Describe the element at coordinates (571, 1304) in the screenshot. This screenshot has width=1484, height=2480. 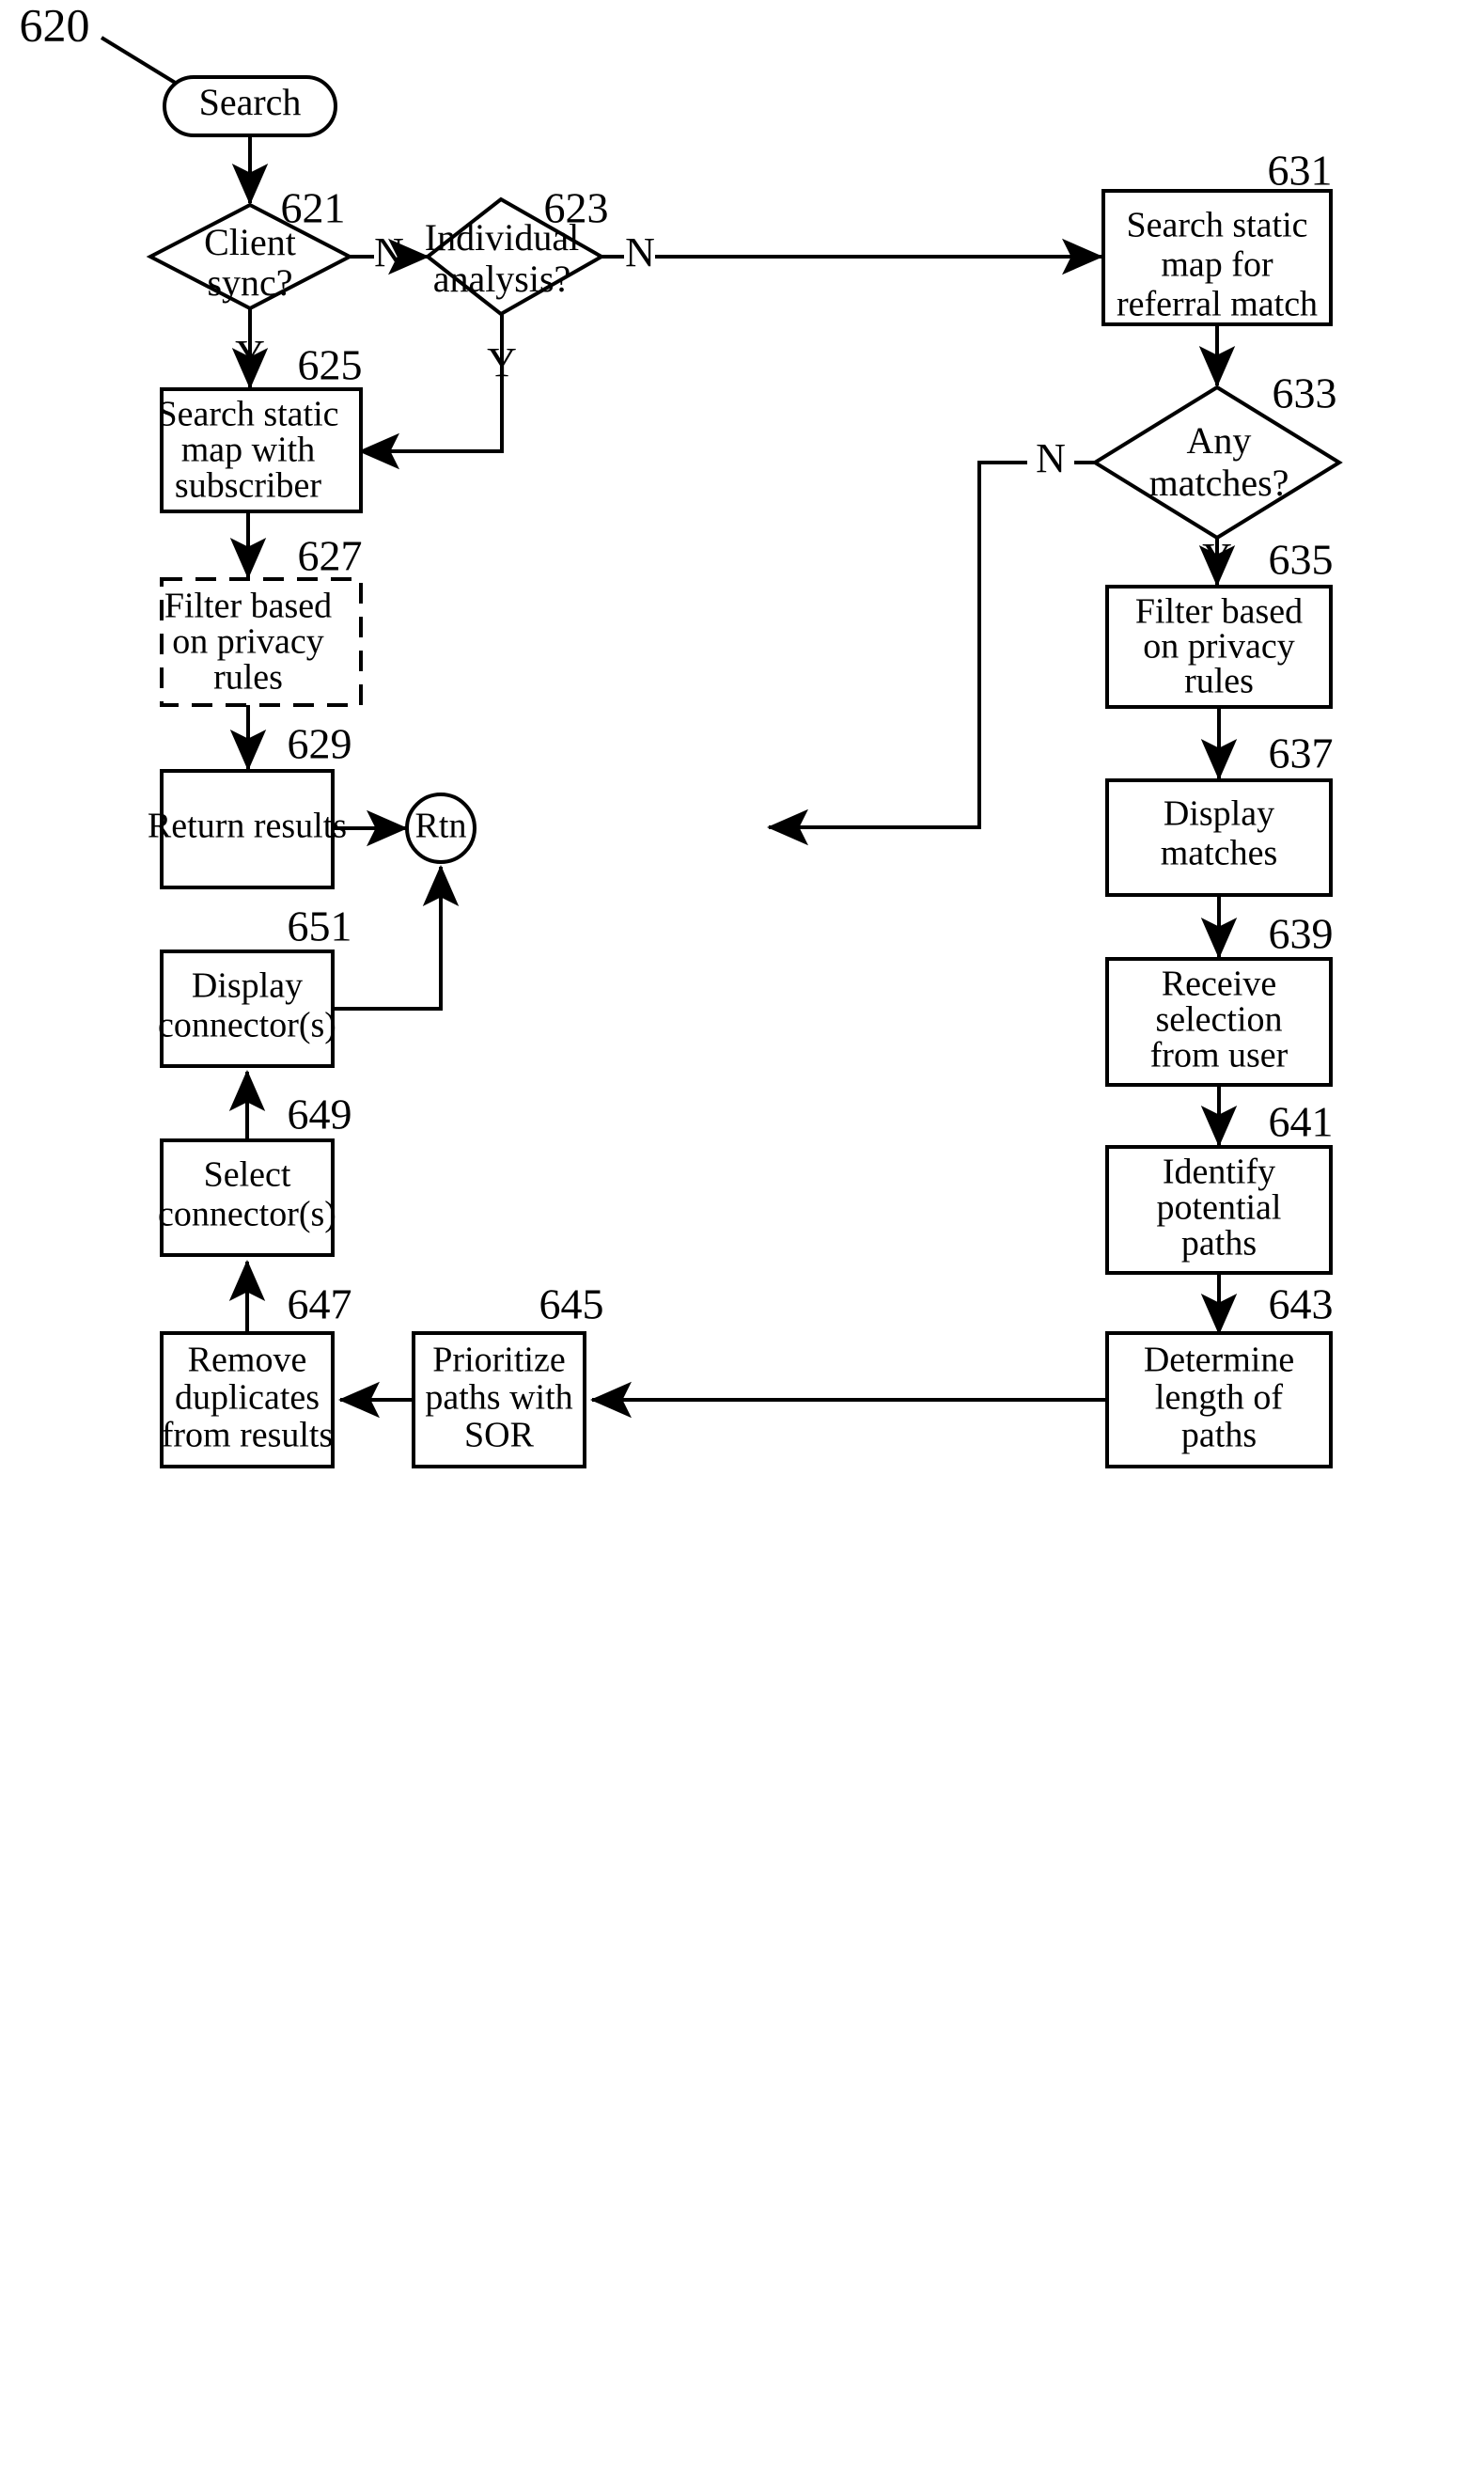
I see `ref-number-645: 645` at that location.